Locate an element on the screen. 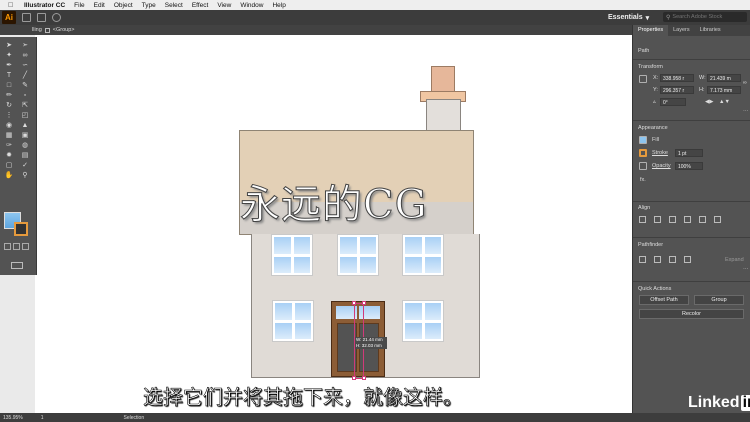  pencil-tool-icon: ✏ is located at coordinates (9, 96).